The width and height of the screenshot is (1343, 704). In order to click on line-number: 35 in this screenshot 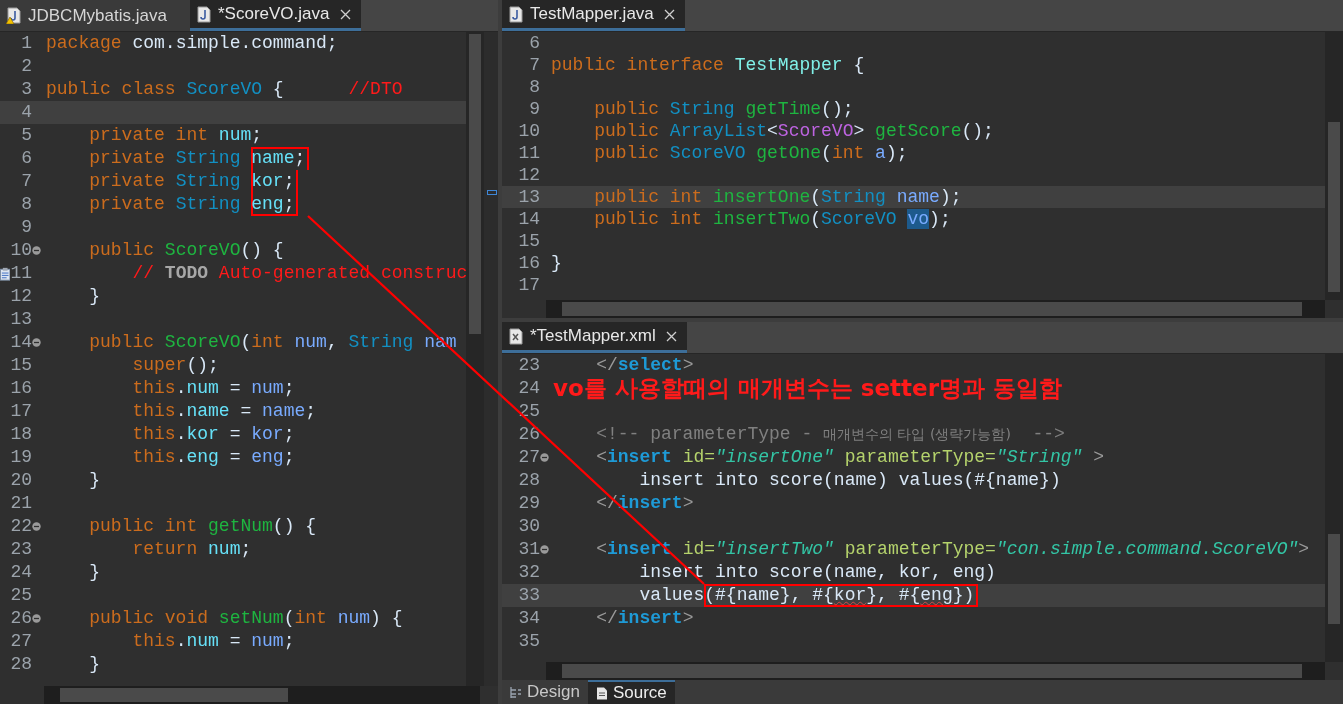, I will do `click(529, 641)`.